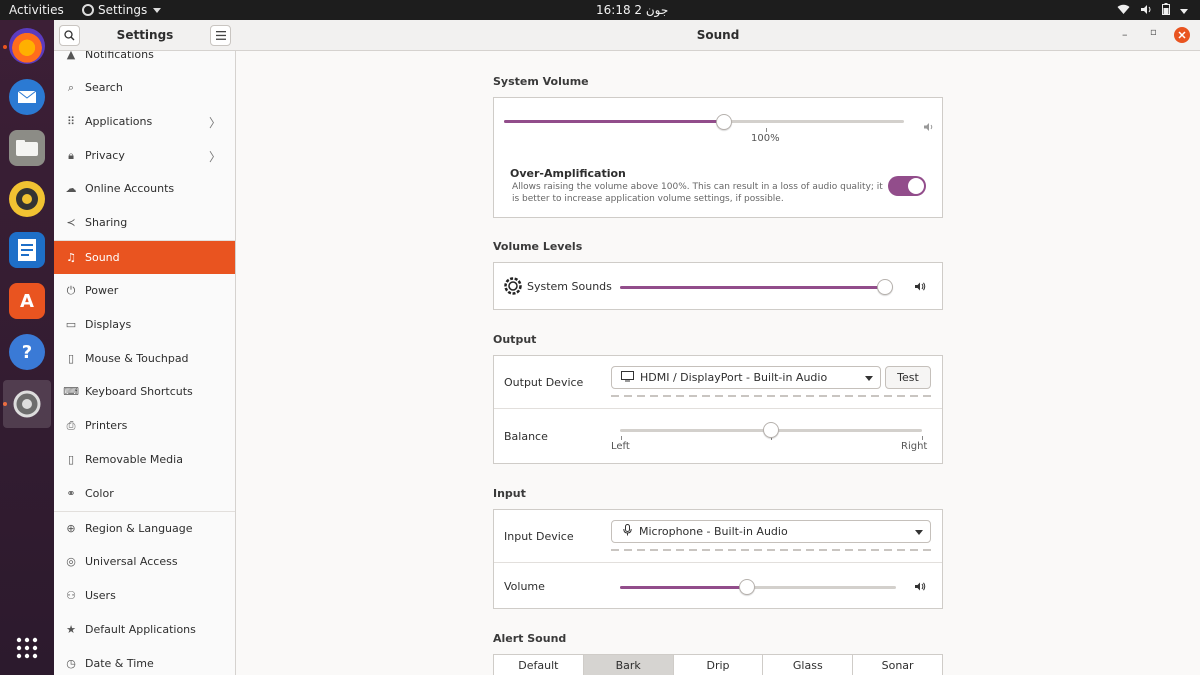 Image resolution: width=1200 pixels, height=675 pixels. Describe the element at coordinates (513, 287) in the screenshot. I see `system-sounds-icon` at that location.